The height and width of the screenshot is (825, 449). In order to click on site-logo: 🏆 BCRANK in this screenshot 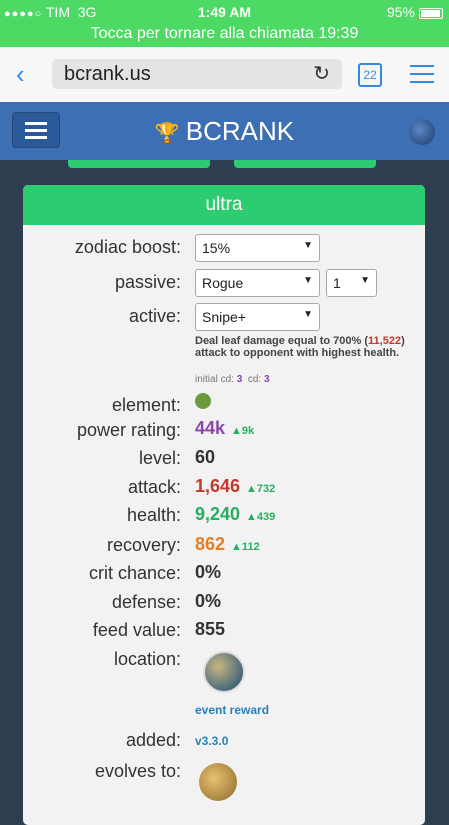, I will do `click(224, 131)`.